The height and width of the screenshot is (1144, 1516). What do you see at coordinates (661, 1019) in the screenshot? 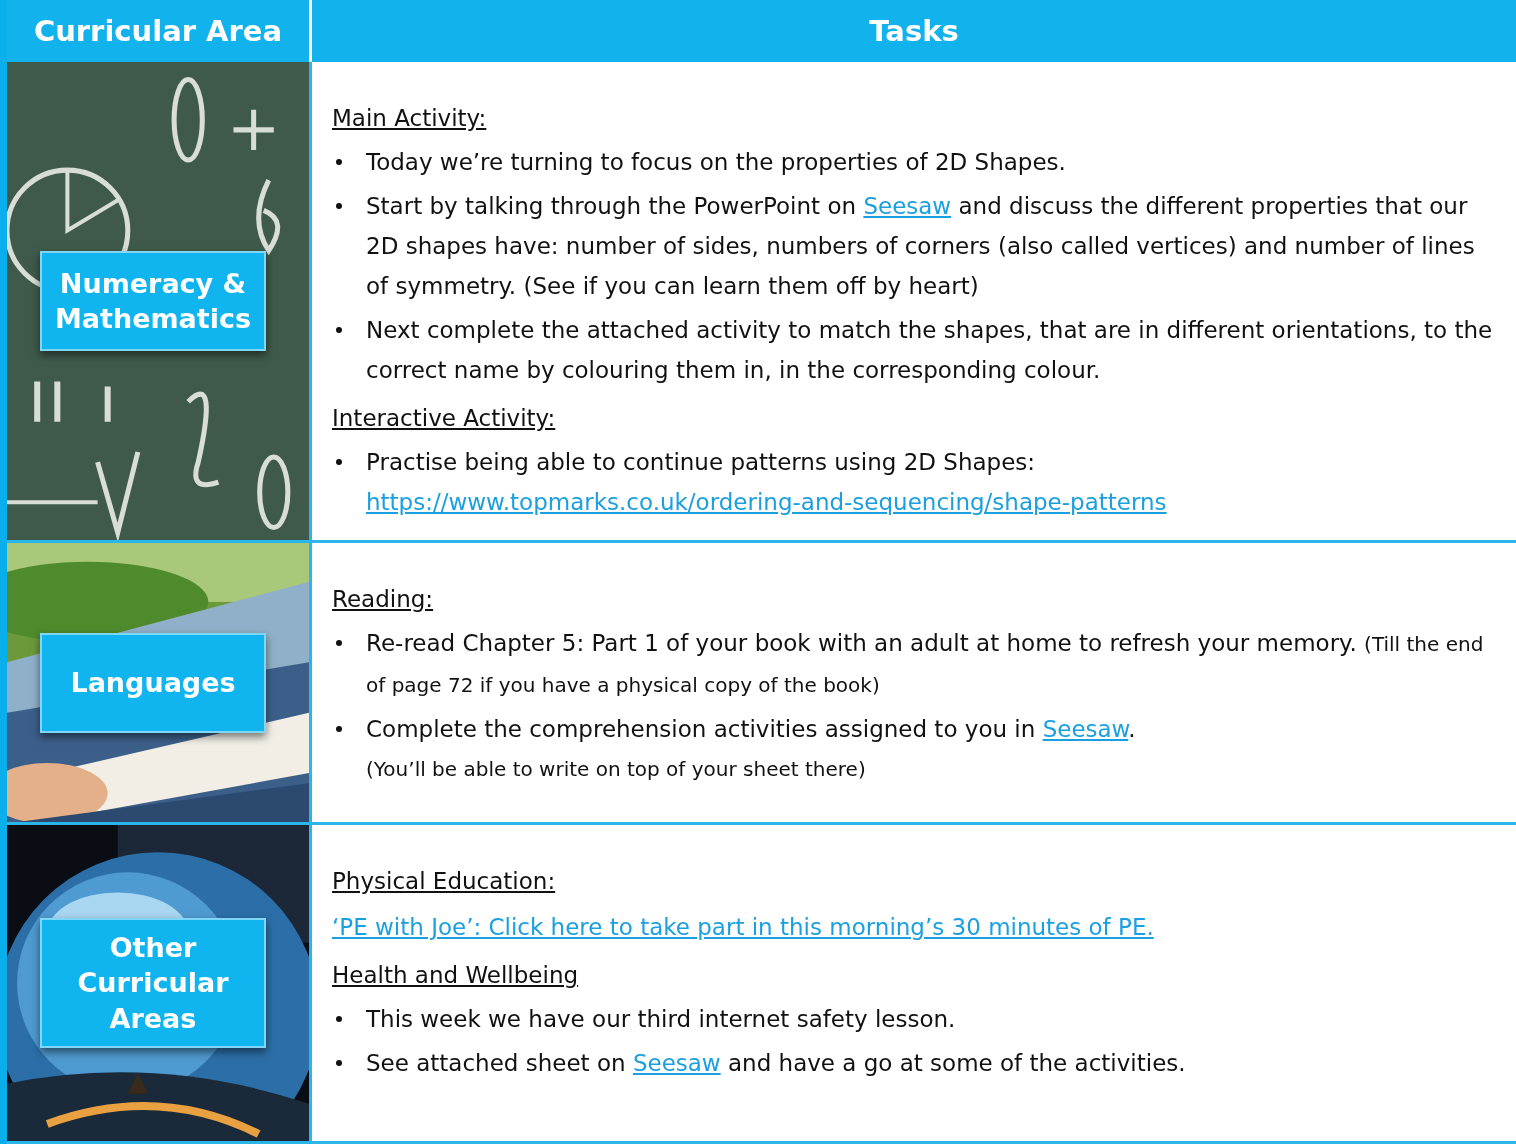
I see `bullet-text: This week we have our third internet safety lesson.` at bounding box center [661, 1019].